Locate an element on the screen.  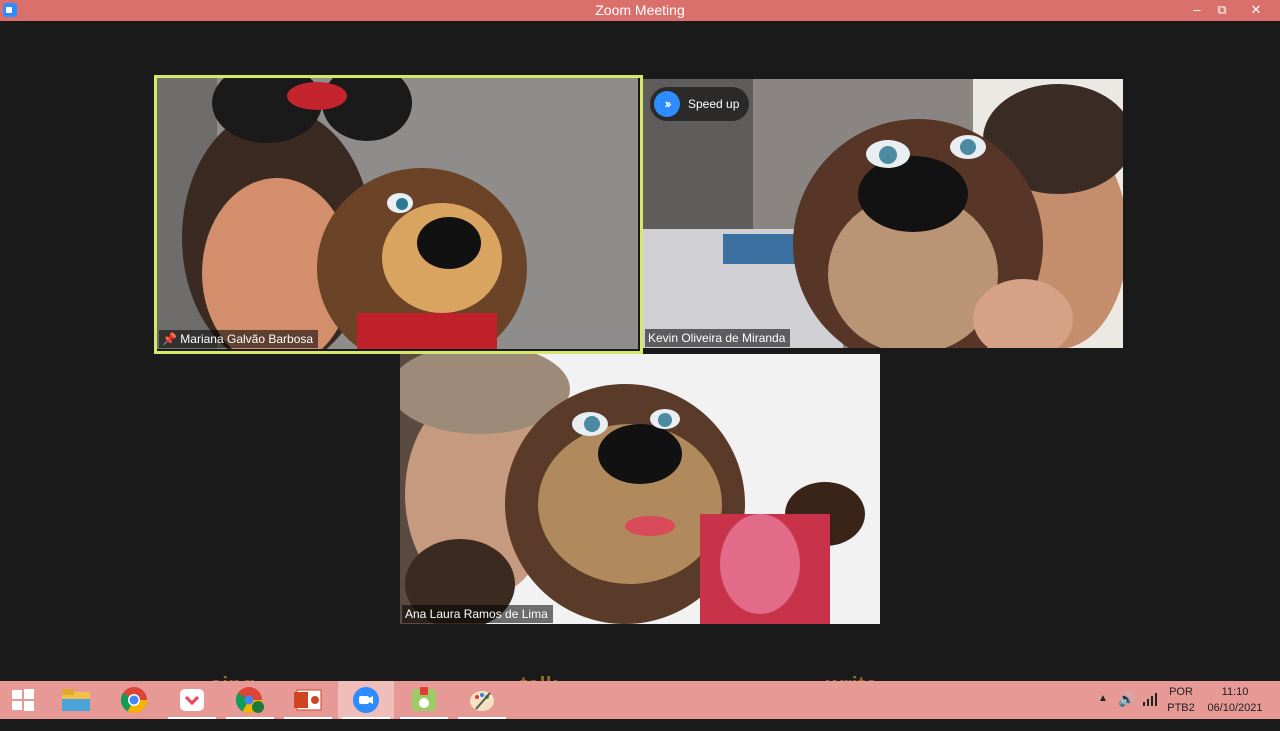
start-button is located at coordinates (23, 700).